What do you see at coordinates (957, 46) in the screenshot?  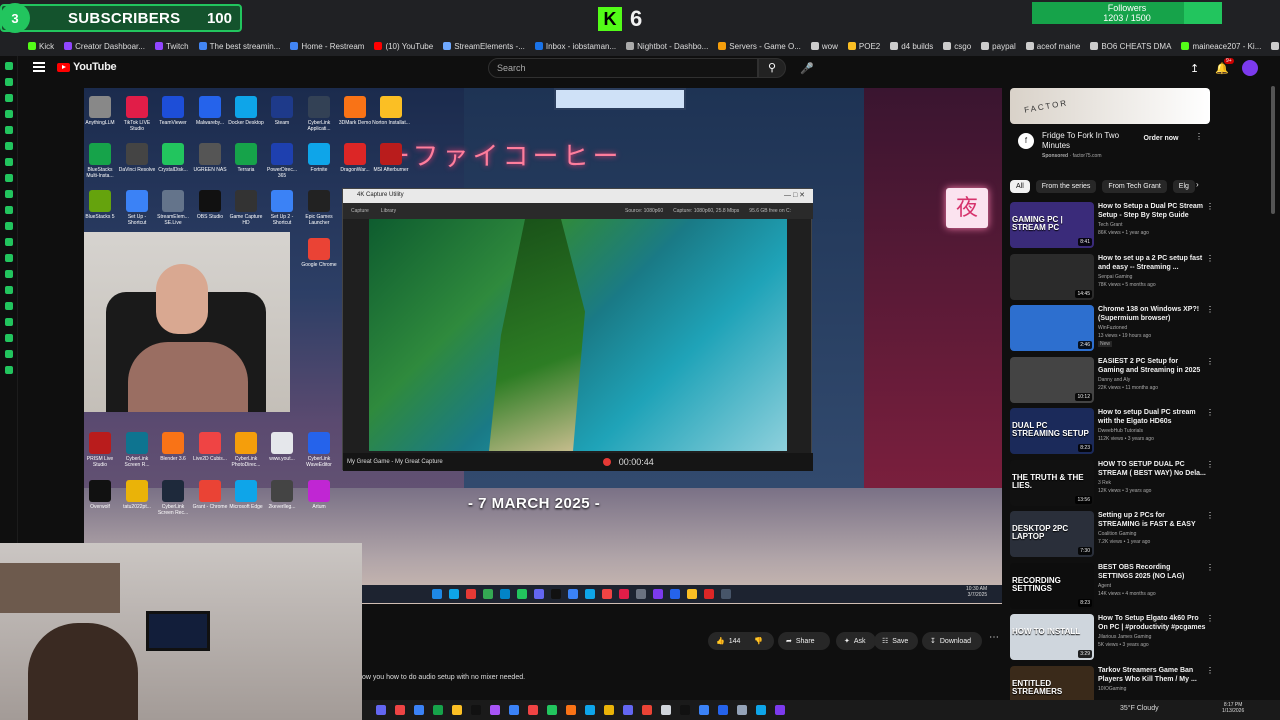 I see `bookmark-item: csgo` at bounding box center [957, 46].